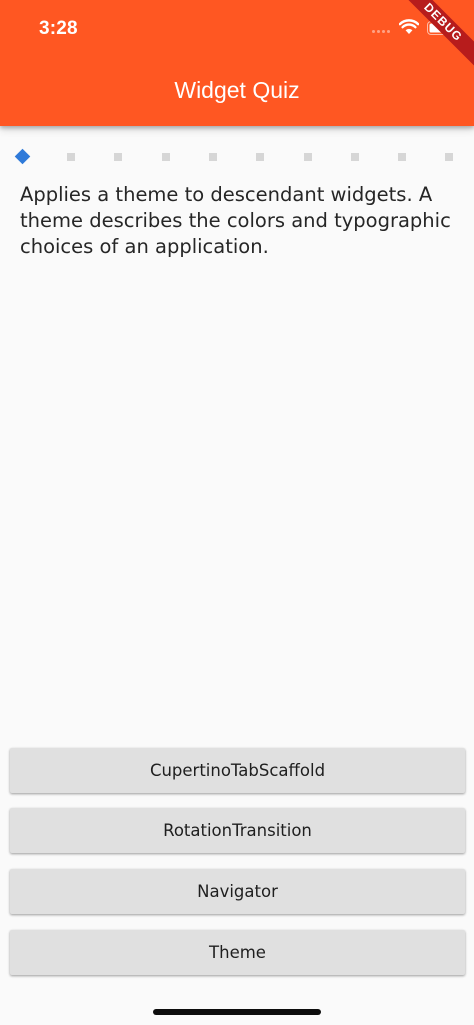  I want to click on app-bar: 3:28 DEBUG Widget Quiz, so click(237, 63).